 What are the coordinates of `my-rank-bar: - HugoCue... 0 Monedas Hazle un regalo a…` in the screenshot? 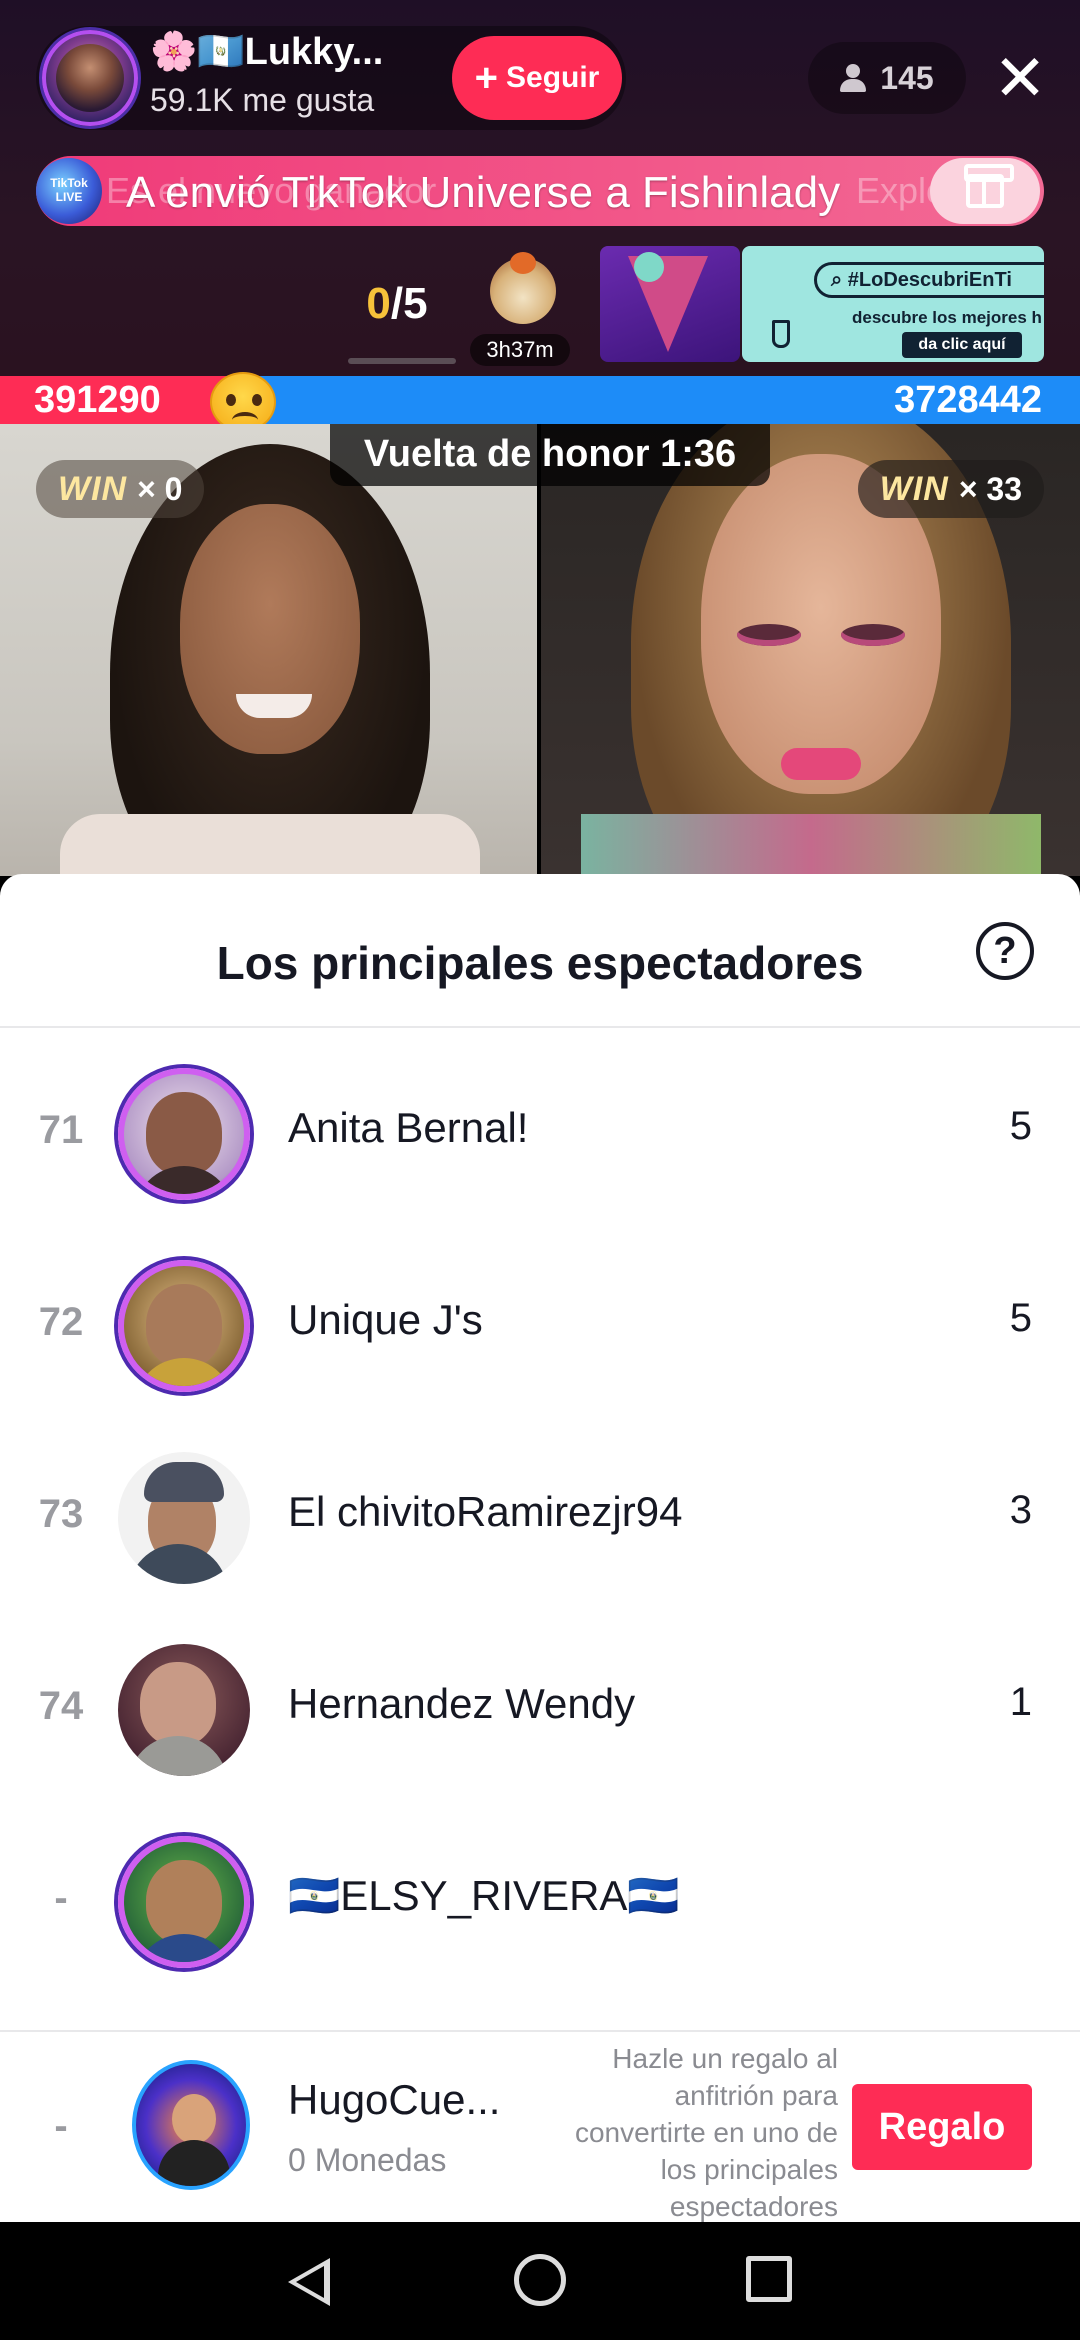 It's located at (540, 2126).